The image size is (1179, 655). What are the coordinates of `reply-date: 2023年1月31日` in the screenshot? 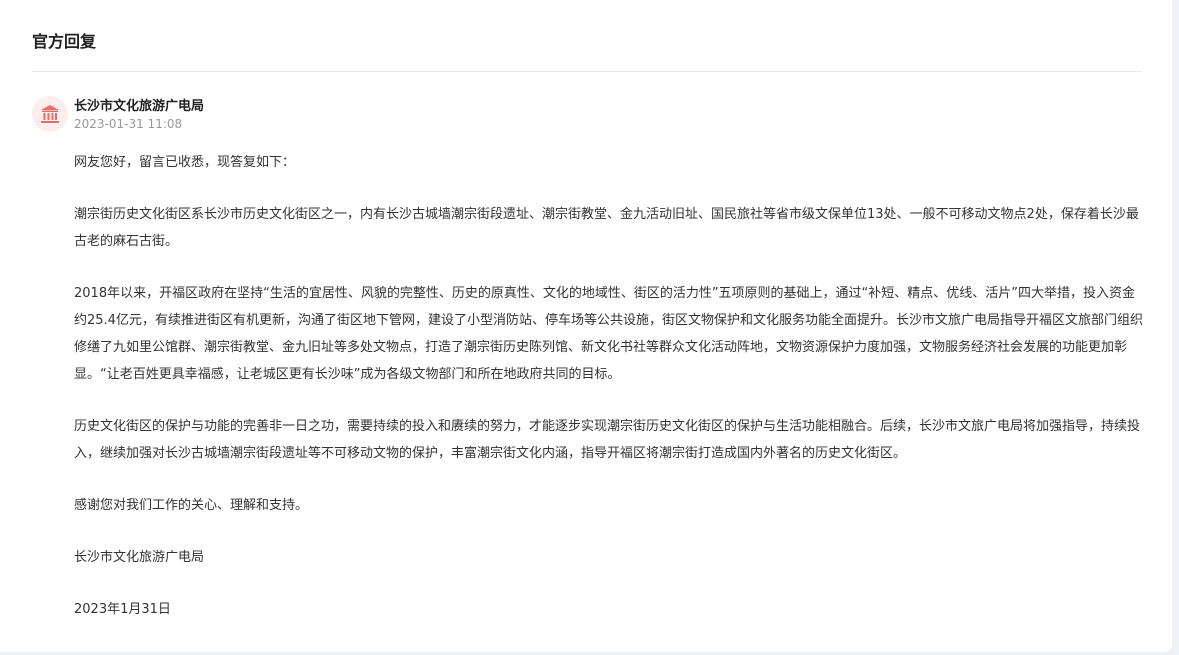 It's located at (122, 609).